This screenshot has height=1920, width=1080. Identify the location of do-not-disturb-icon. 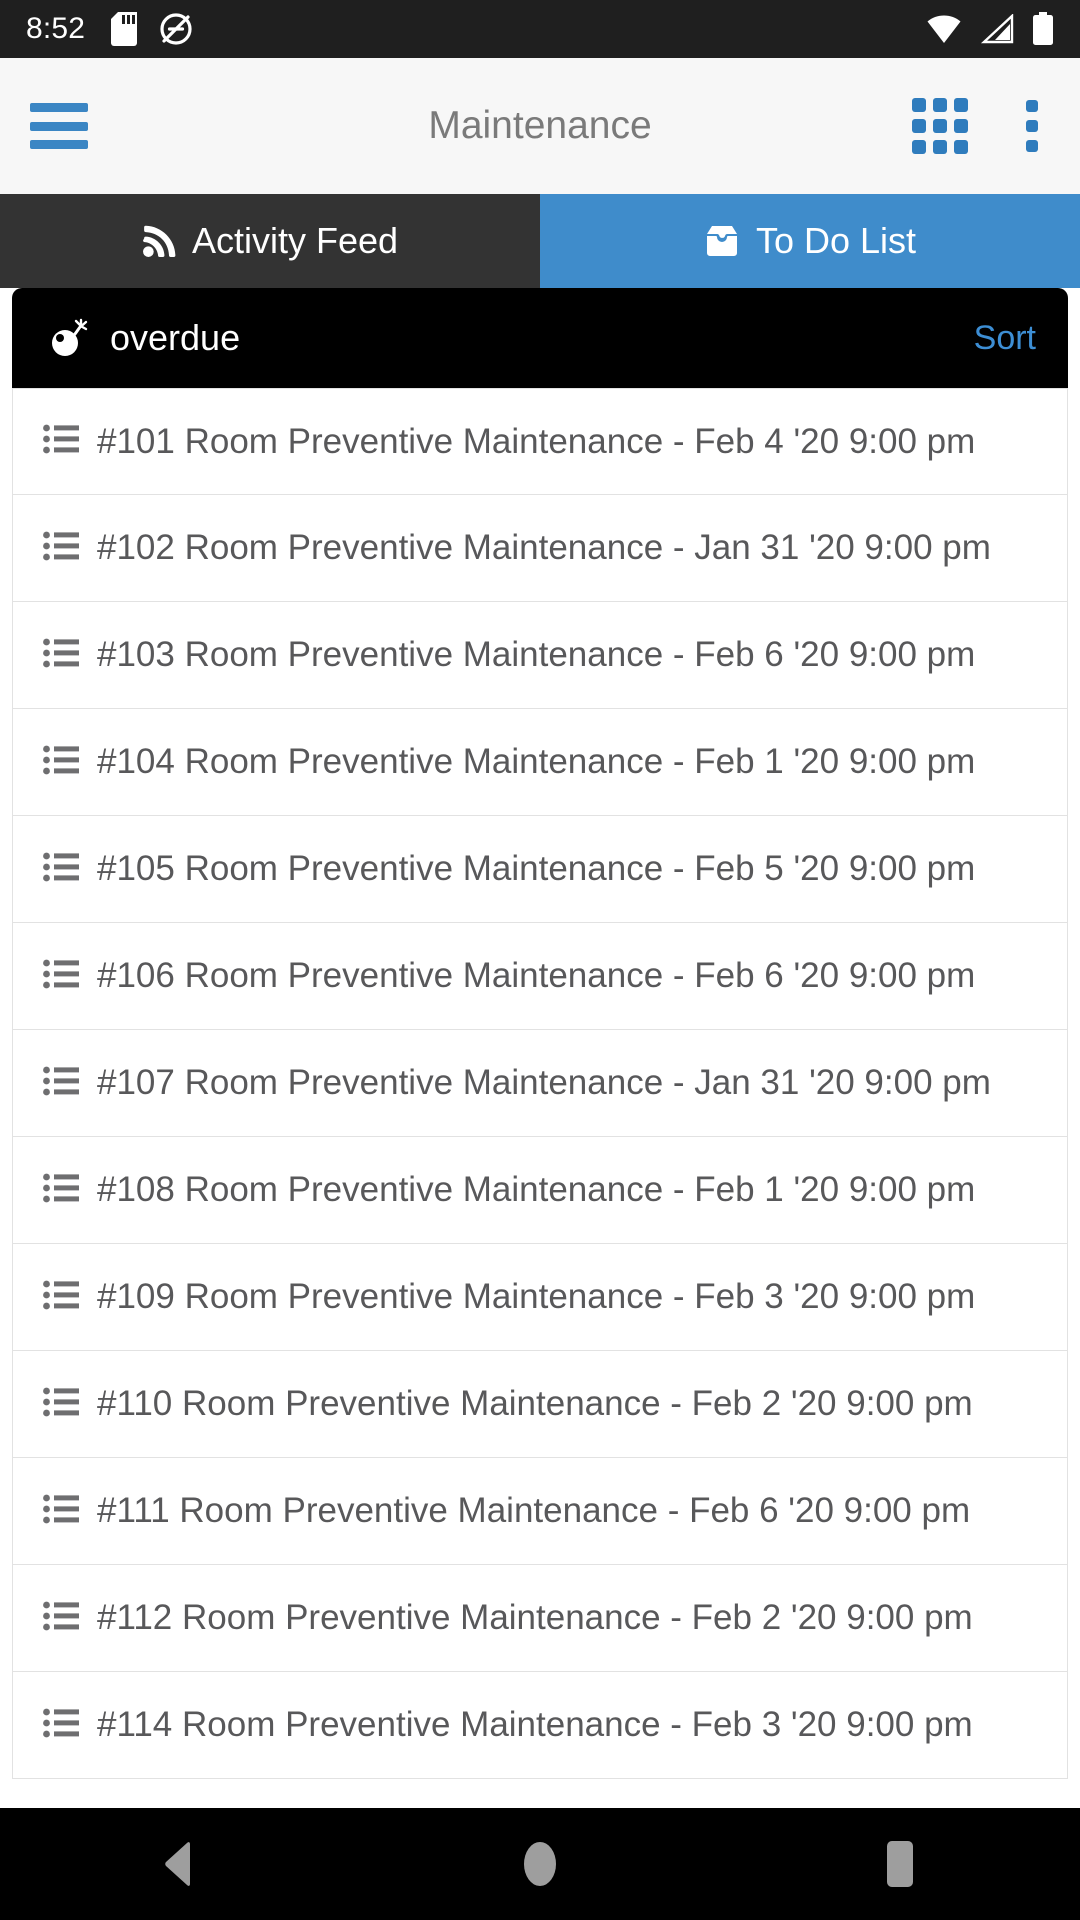
(176, 29).